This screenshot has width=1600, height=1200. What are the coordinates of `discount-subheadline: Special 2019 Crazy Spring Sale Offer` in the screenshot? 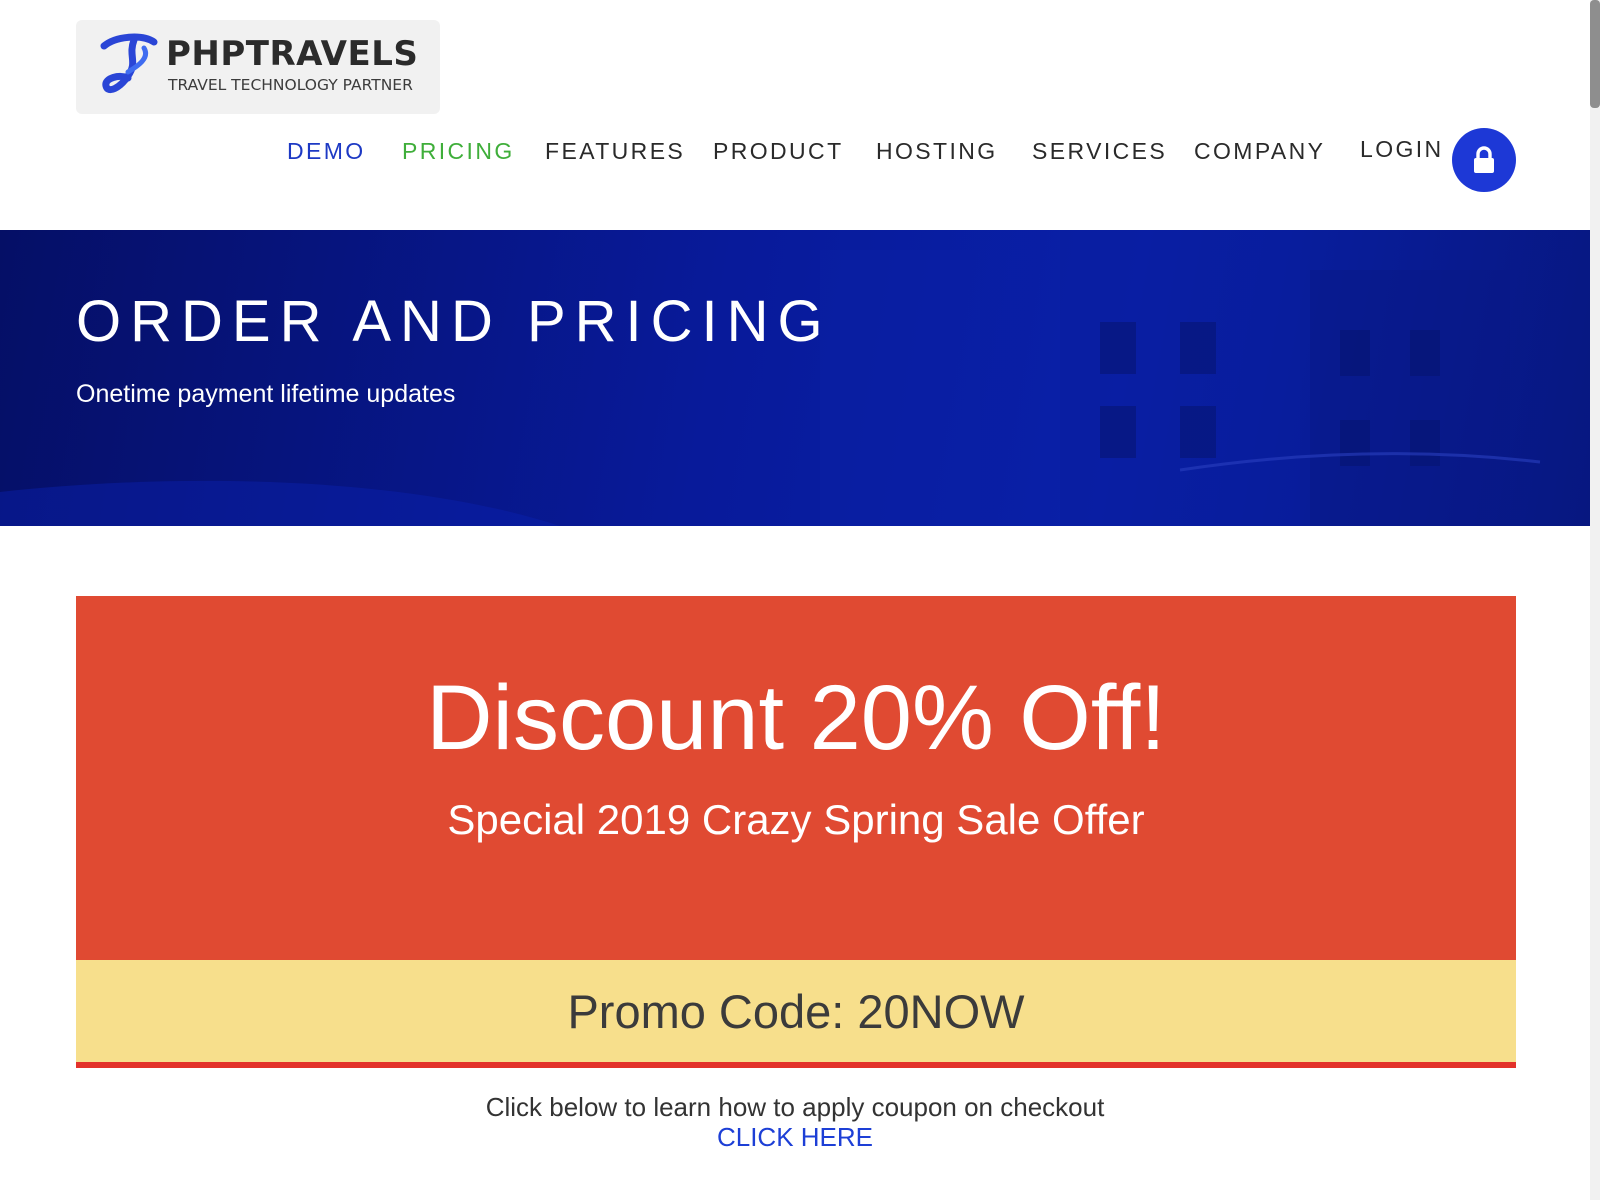 It's located at (796, 819).